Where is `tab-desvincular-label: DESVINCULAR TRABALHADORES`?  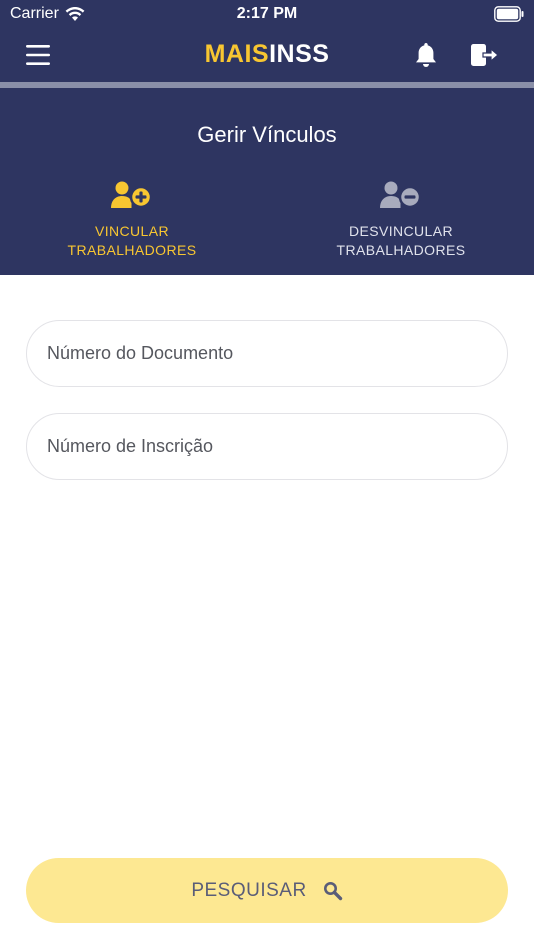
tab-desvincular-label: DESVINCULAR TRABALHADORES is located at coordinates (401, 240).